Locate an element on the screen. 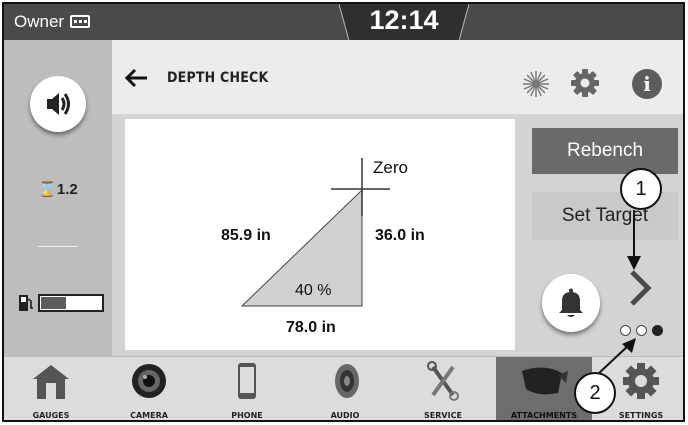  speaker-icon is located at coordinates (347, 381).